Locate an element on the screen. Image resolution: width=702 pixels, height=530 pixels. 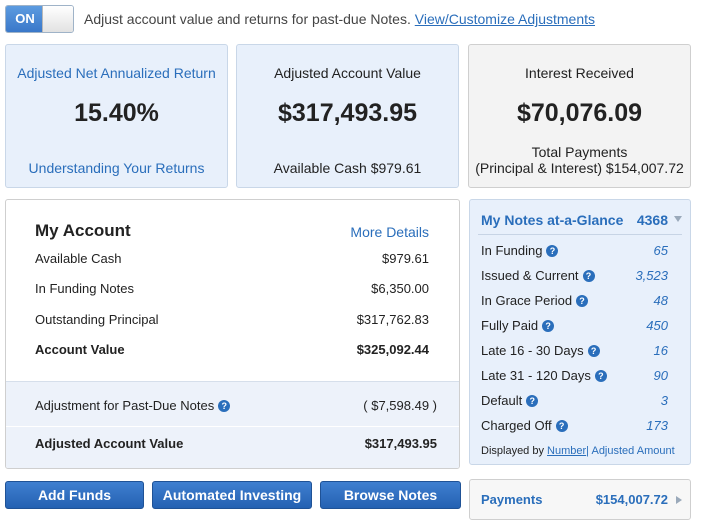
account-row-label: In Funding Notes is located at coordinates (85, 288).